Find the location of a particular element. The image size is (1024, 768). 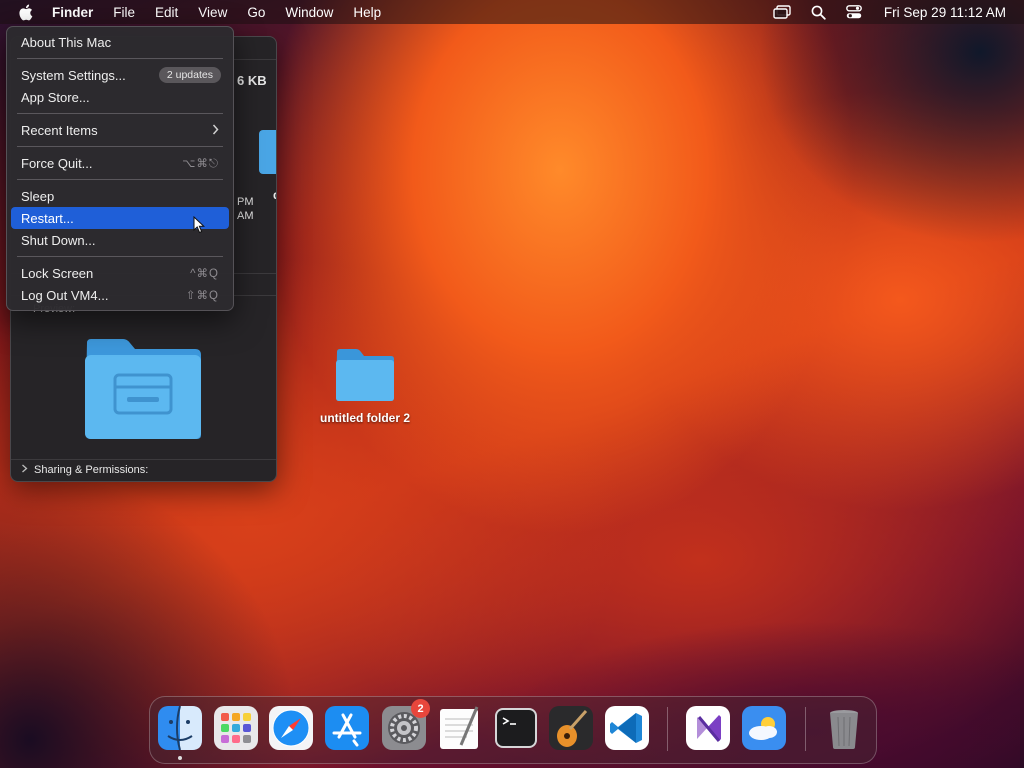

sharing-permissions-label: Sharing & Permissions: is located at coordinates (91, 470).